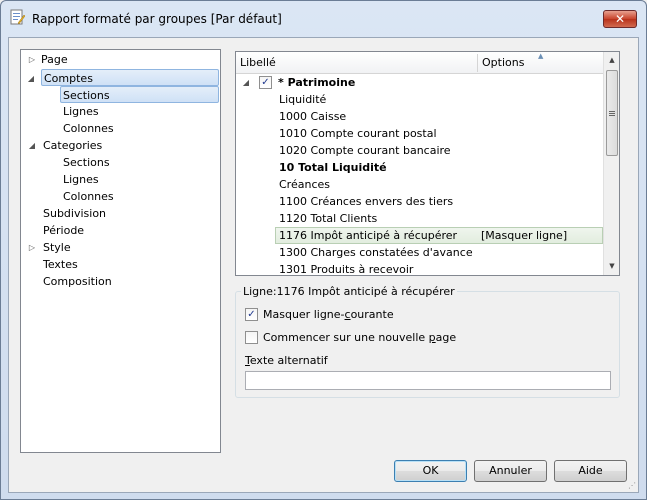 Image resolution: width=647 pixels, height=500 pixels. What do you see at coordinates (501, 63) in the screenshot?
I see `column-header-options: Options` at bounding box center [501, 63].